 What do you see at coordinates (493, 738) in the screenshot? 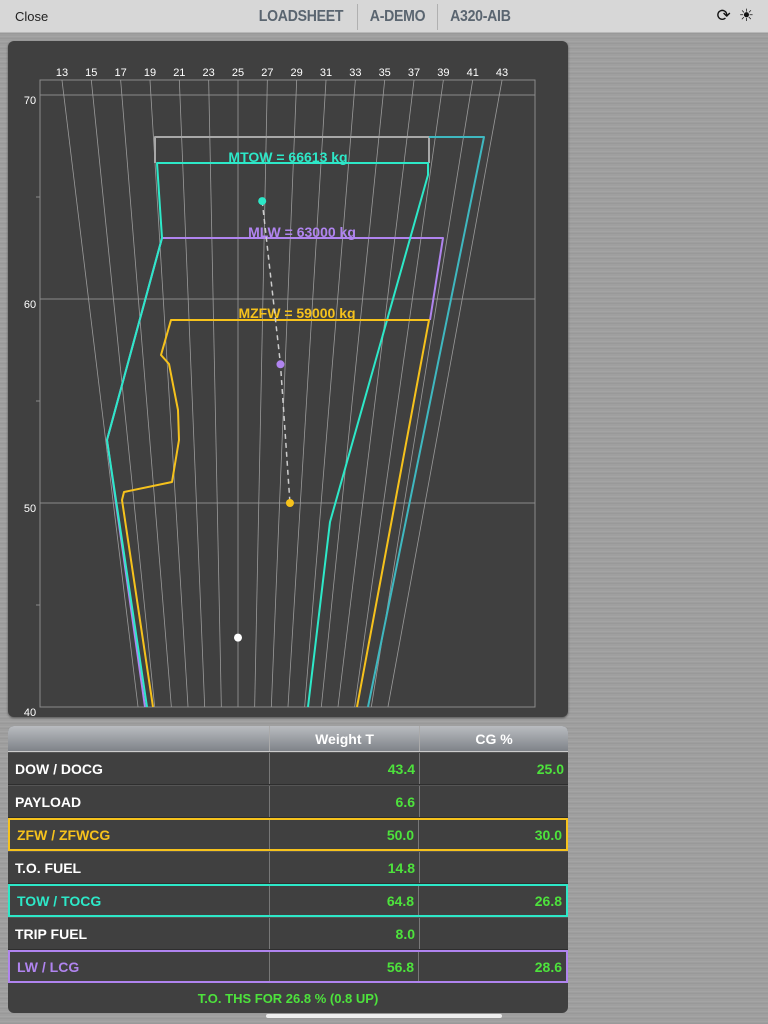
I see `header-cg: CG %` at bounding box center [493, 738].